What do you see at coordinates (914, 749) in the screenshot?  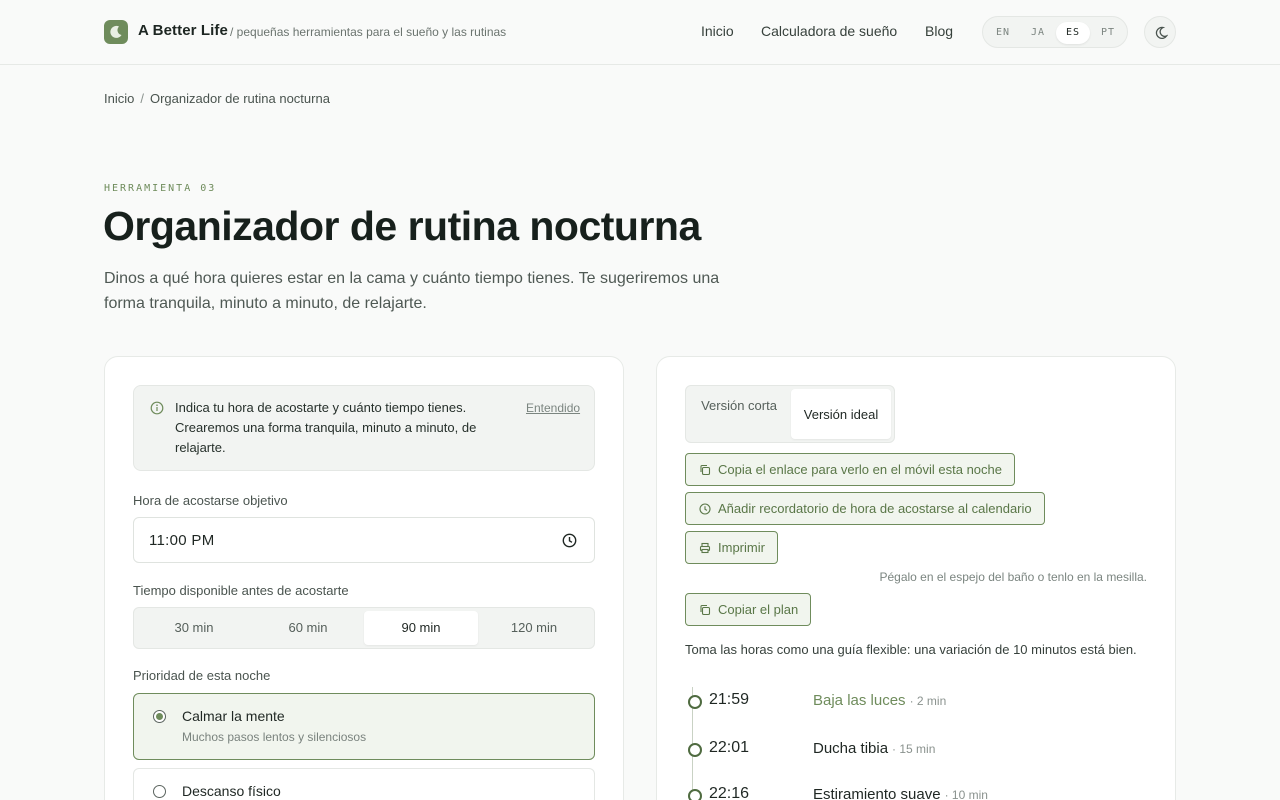 I see `step-duration: · 15 min` at bounding box center [914, 749].